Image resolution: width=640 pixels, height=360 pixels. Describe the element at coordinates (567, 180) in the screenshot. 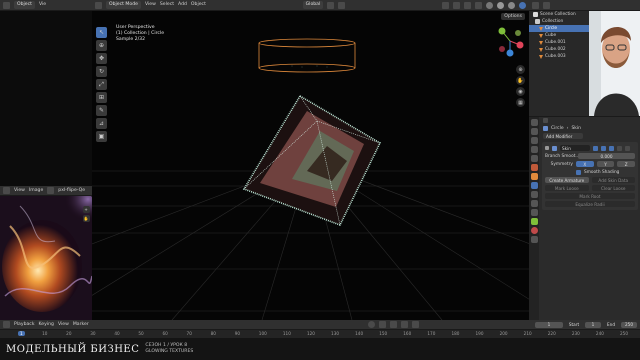

I see `create-armature-button: Create Armature` at that location.